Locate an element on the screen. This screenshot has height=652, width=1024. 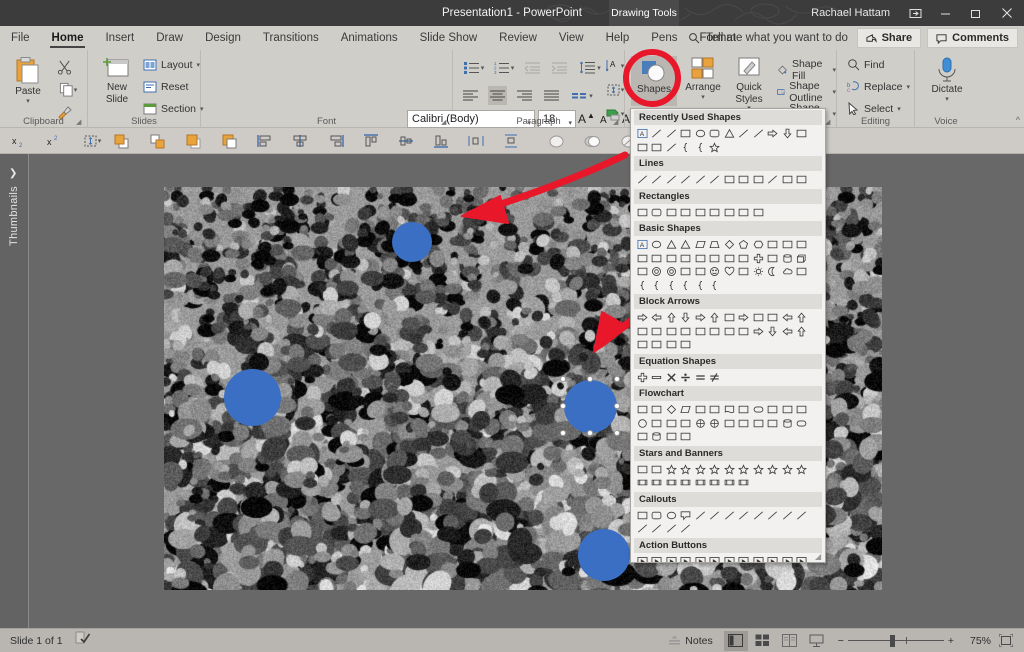
shape-teardrop is located at coordinates (686, 259).